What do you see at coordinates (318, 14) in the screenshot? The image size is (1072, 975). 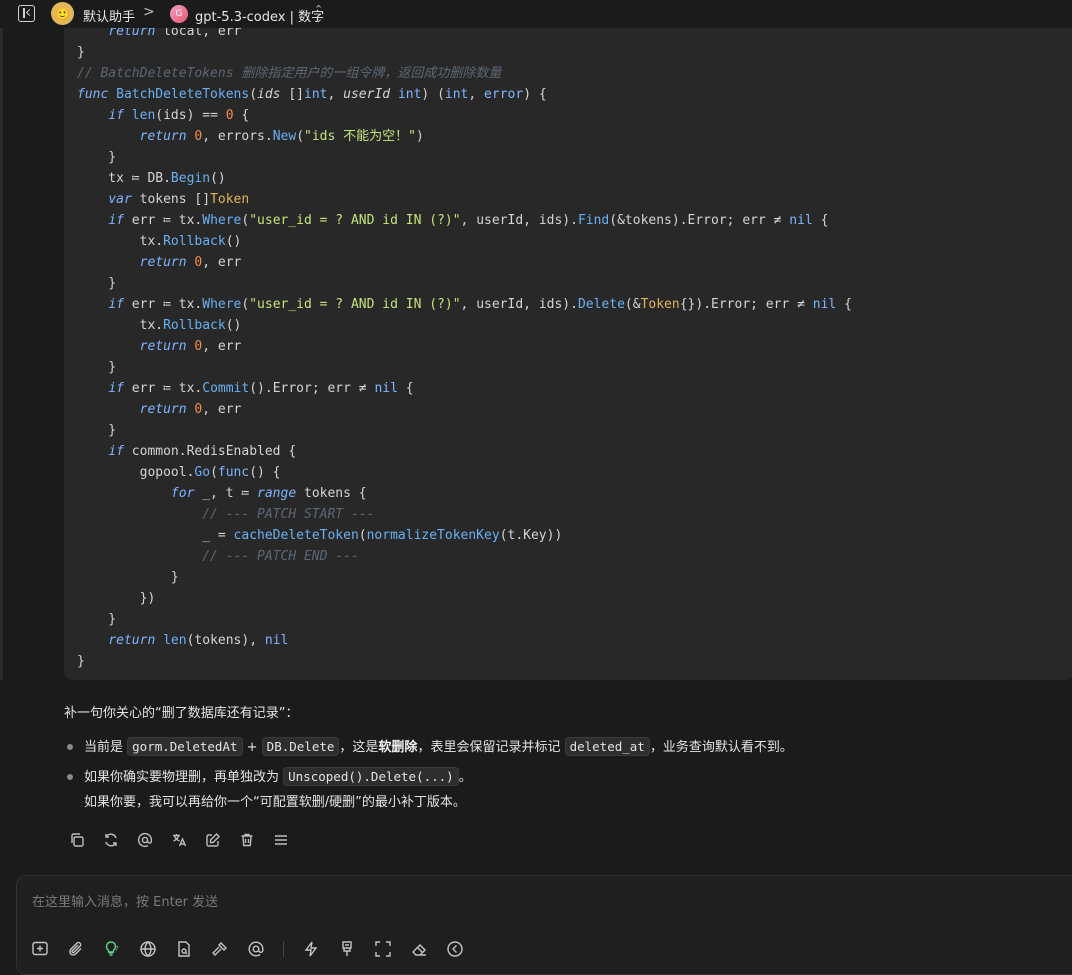 I see `chevron-updown-icon: ⌃ ⌄` at bounding box center [318, 14].